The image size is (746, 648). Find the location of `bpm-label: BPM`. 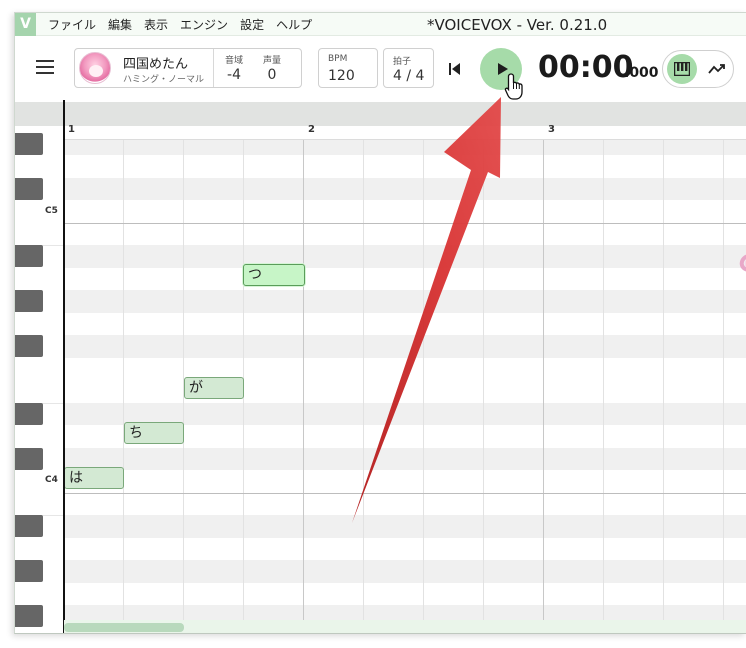

bpm-label: BPM is located at coordinates (338, 59).